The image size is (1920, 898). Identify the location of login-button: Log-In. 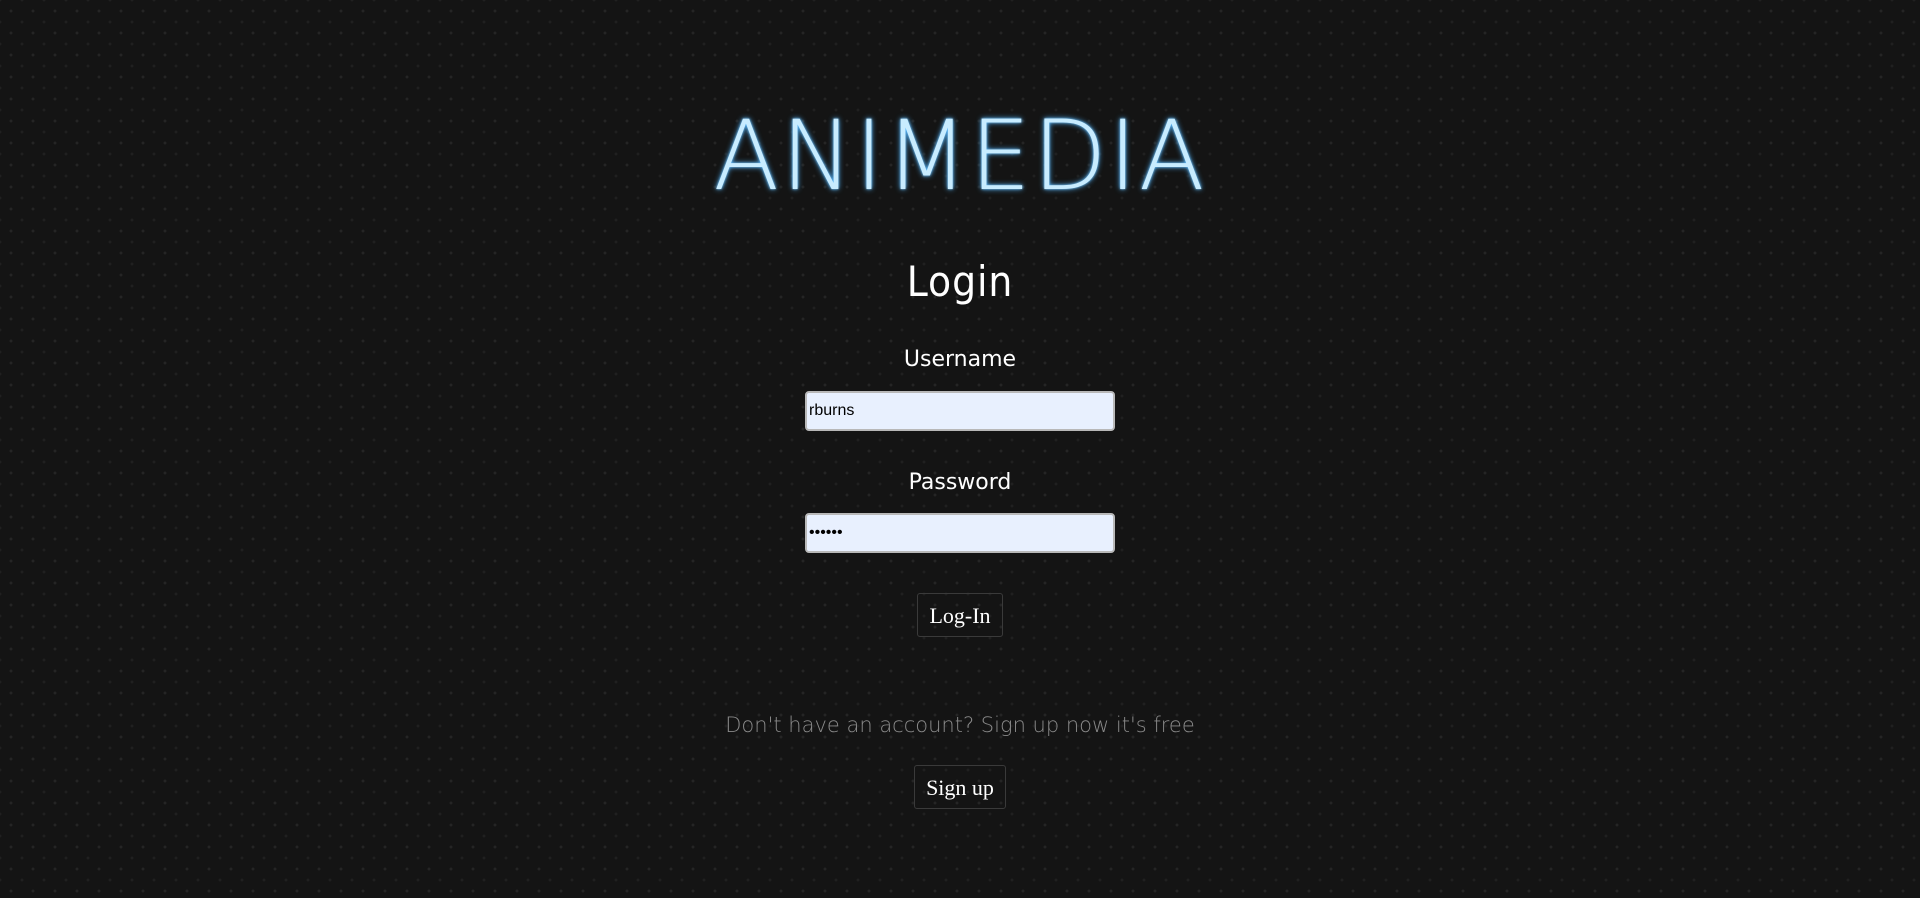
(960, 615).